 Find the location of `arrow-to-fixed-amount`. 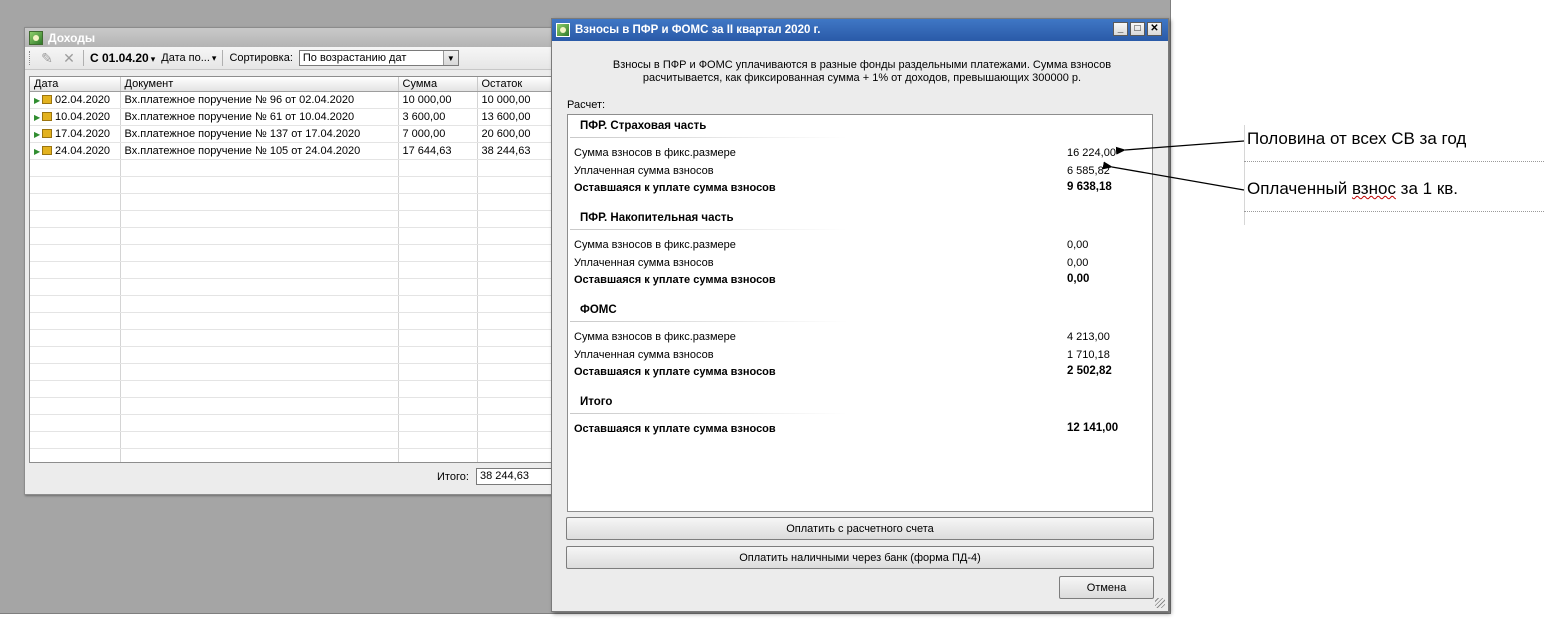

arrow-to-fixed-amount is located at coordinates (1180, 147).